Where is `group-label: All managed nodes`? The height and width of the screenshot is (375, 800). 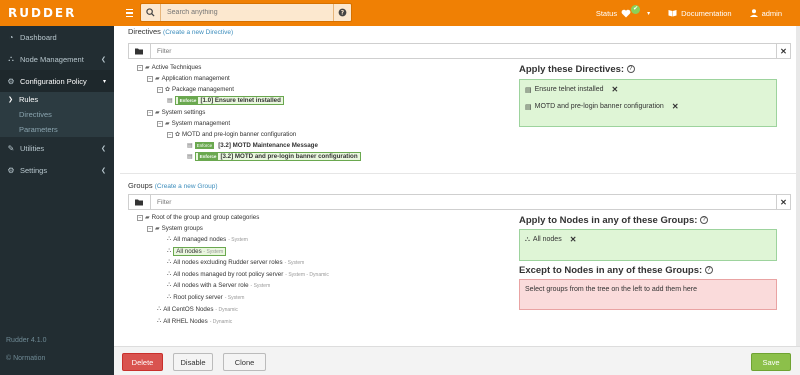 group-label: All managed nodes is located at coordinates (200, 239).